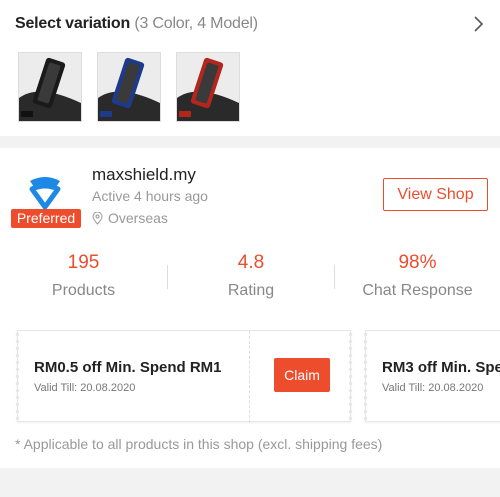 The width and height of the screenshot is (500, 497). What do you see at coordinates (249, 377) in the screenshot?
I see `voucher-divider` at bounding box center [249, 377].